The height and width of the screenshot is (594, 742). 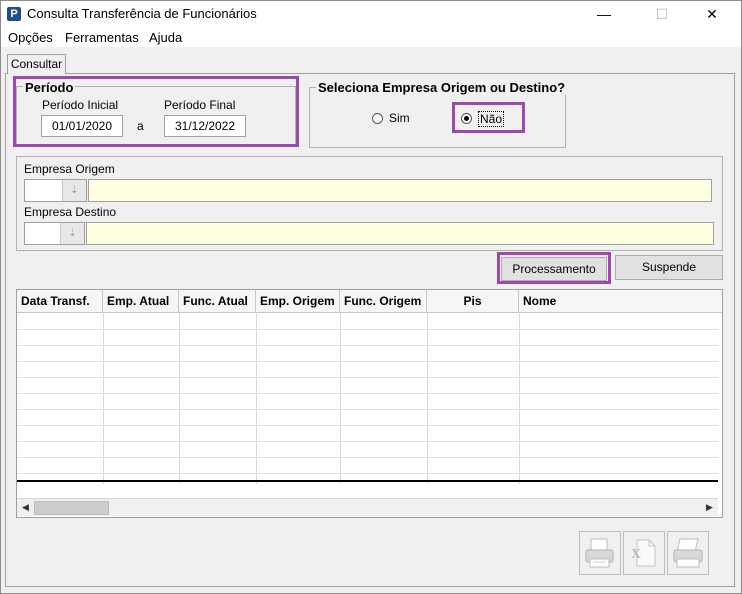 What do you see at coordinates (60, 301) in the screenshot?
I see `col-data-transf: Data Transf.` at bounding box center [60, 301].